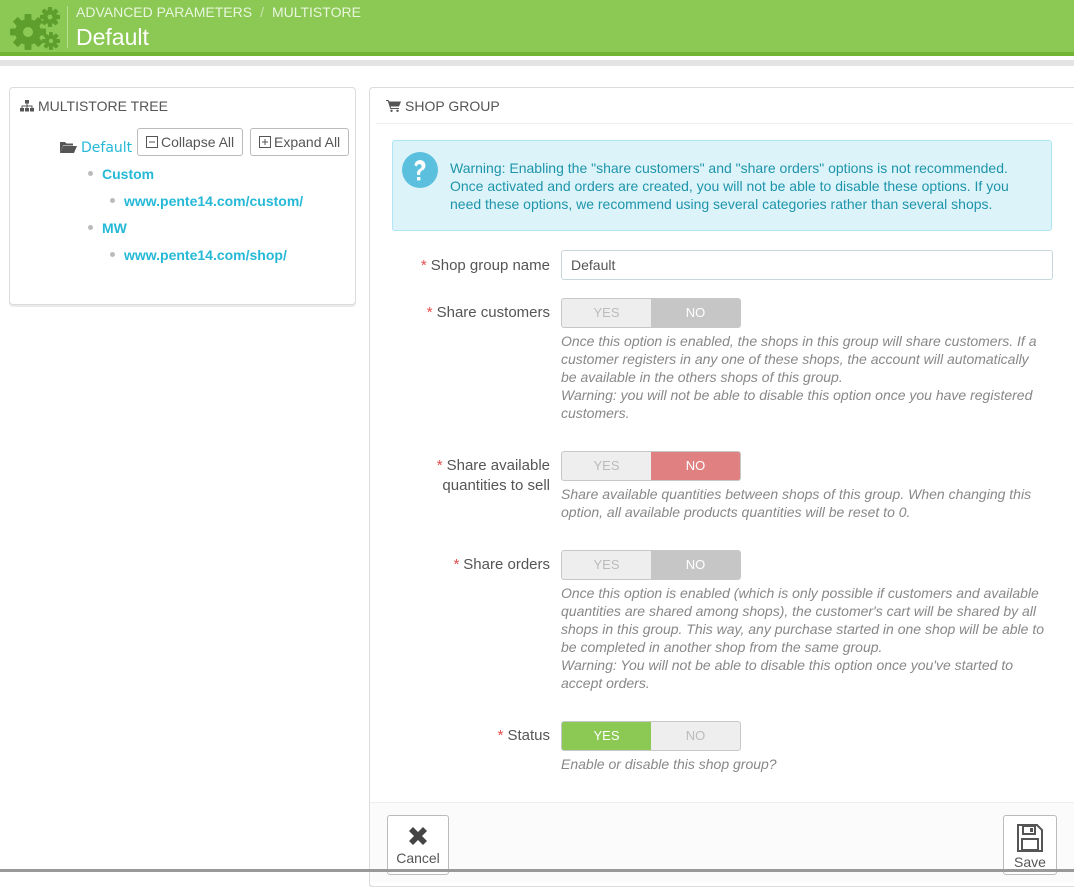  Describe the element at coordinates (152, 142) in the screenshot. I see `minus-square-icon` at that location.